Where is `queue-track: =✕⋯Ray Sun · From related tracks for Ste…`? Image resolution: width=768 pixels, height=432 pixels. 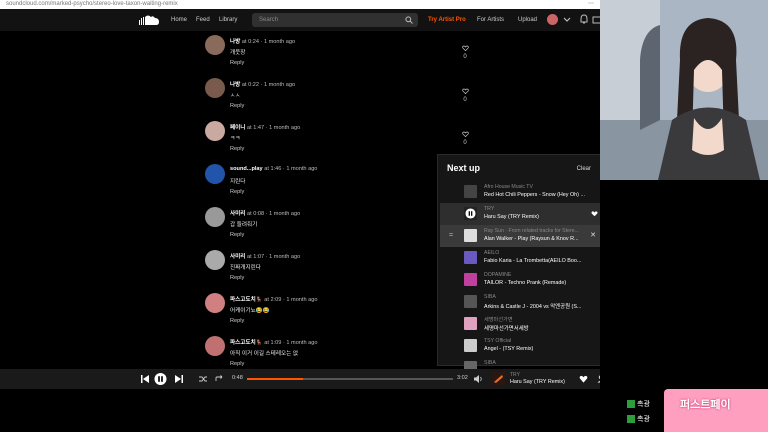 queue-track: =✕⋯Ray Sun · From related tracks for Ste… is located at coordinates (530, 236).